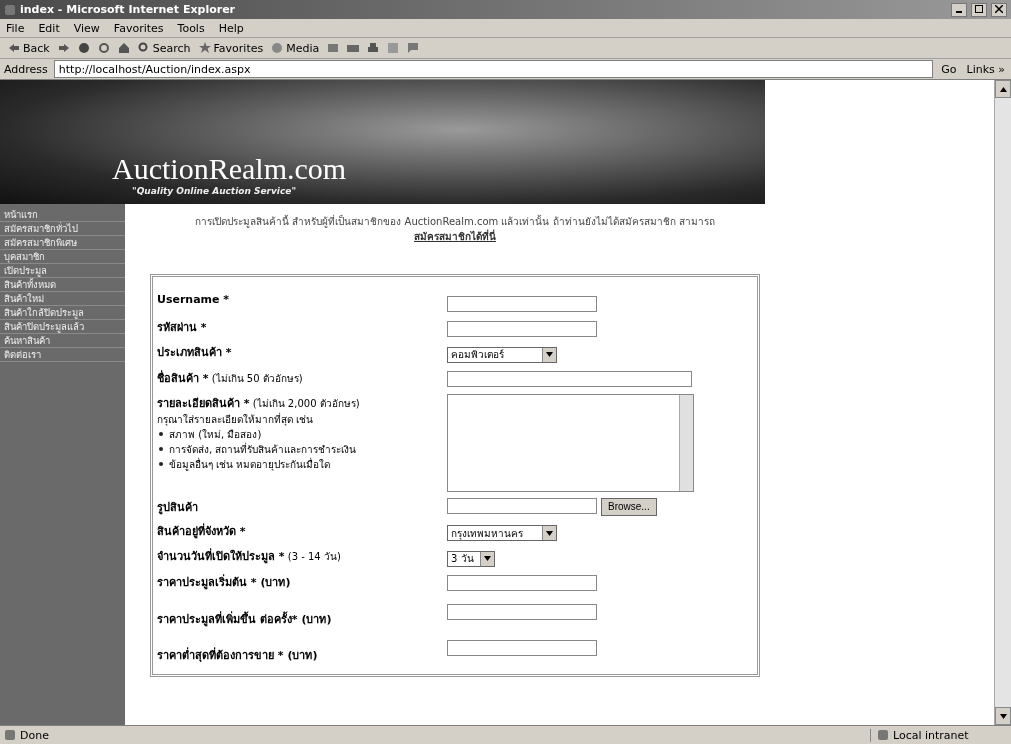  What do you see at coordinates (224, 582) in the screenshot?
I see `field-label: ราคาประมูลเริ่มต้น * (บาท)` at bounding box center [224, 582].